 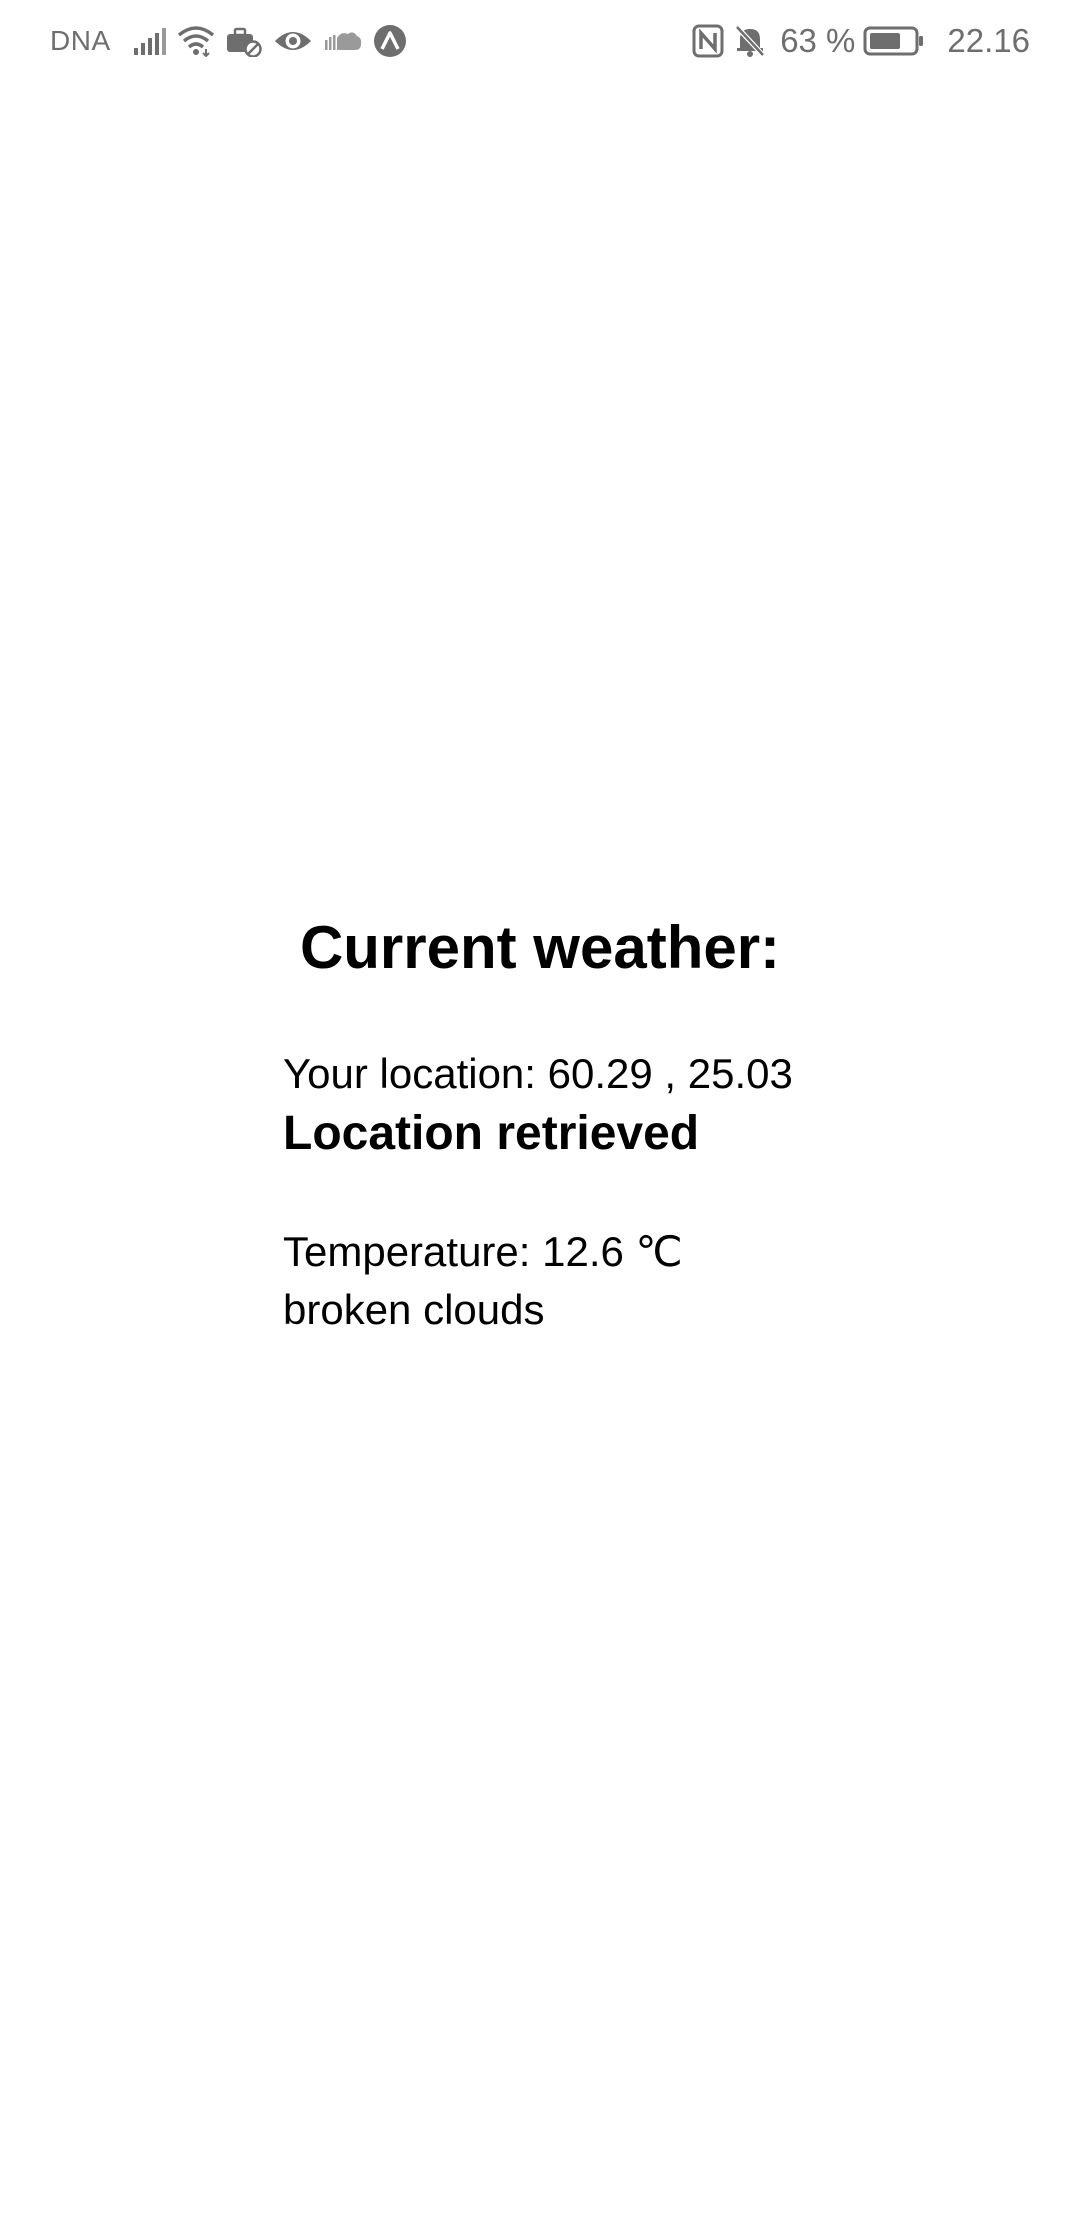 What do you see at coordinates (540, 947) in the screenshot?
I see `weather-title: Current weather:` at bounding box center [540, 947].